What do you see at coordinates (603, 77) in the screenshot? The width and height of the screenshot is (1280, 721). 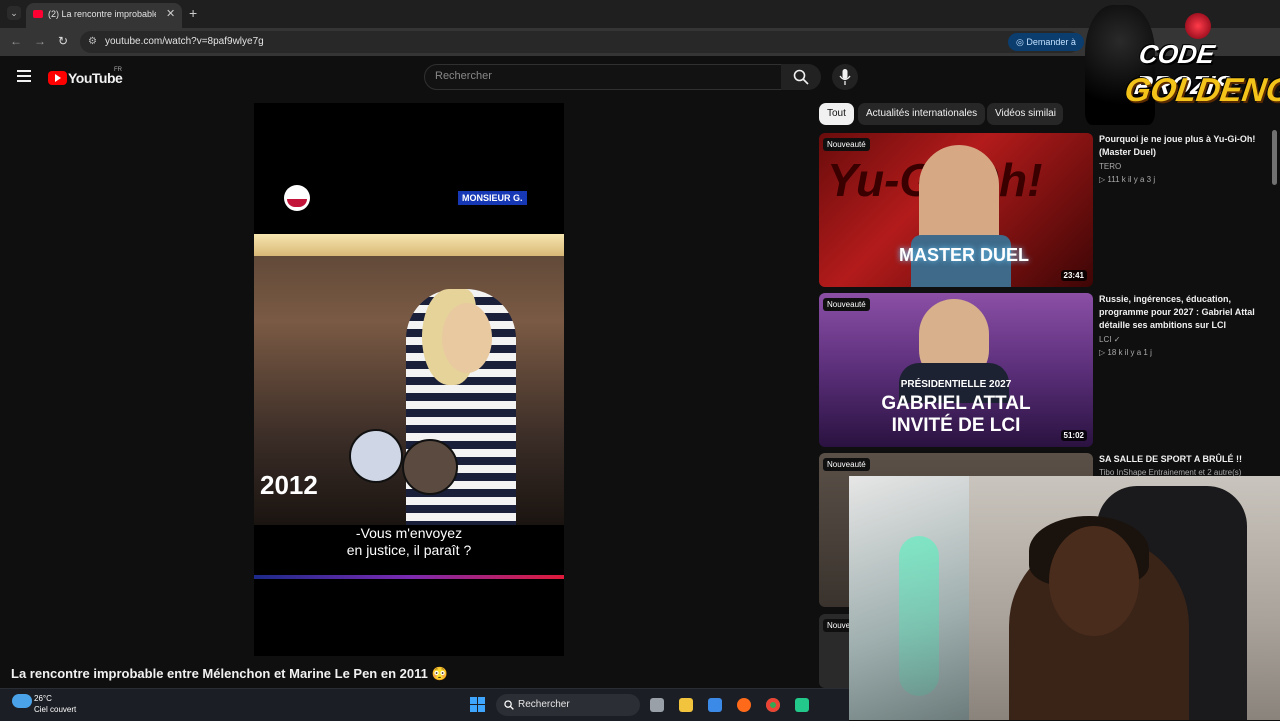 I see `search-input: Rechercher` at bounding box center [603, 77].